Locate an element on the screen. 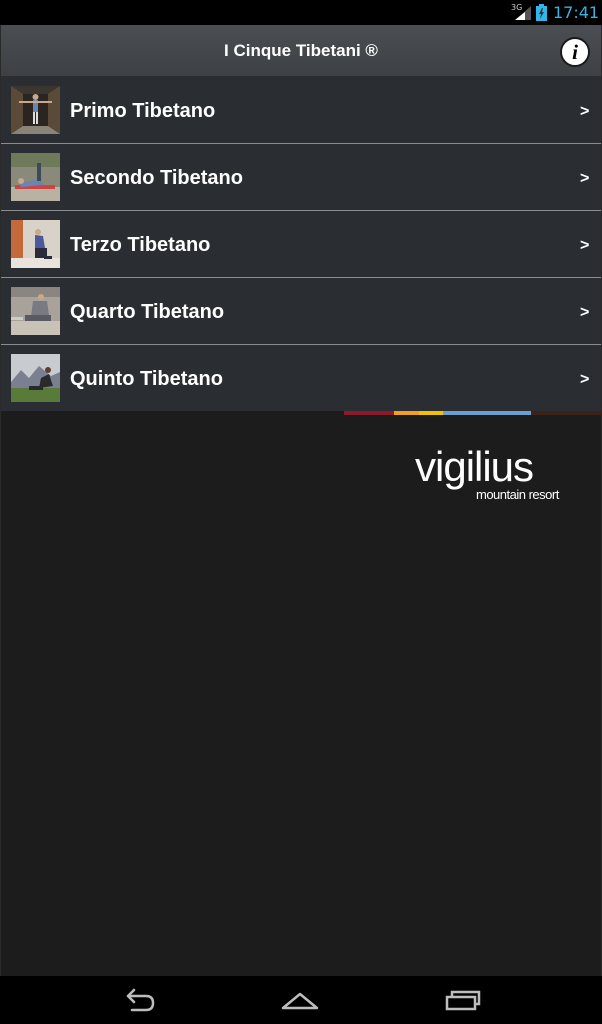 The width and height of the screenshot is (602, 1024). info-button: i is located at coordinates (575, 52).